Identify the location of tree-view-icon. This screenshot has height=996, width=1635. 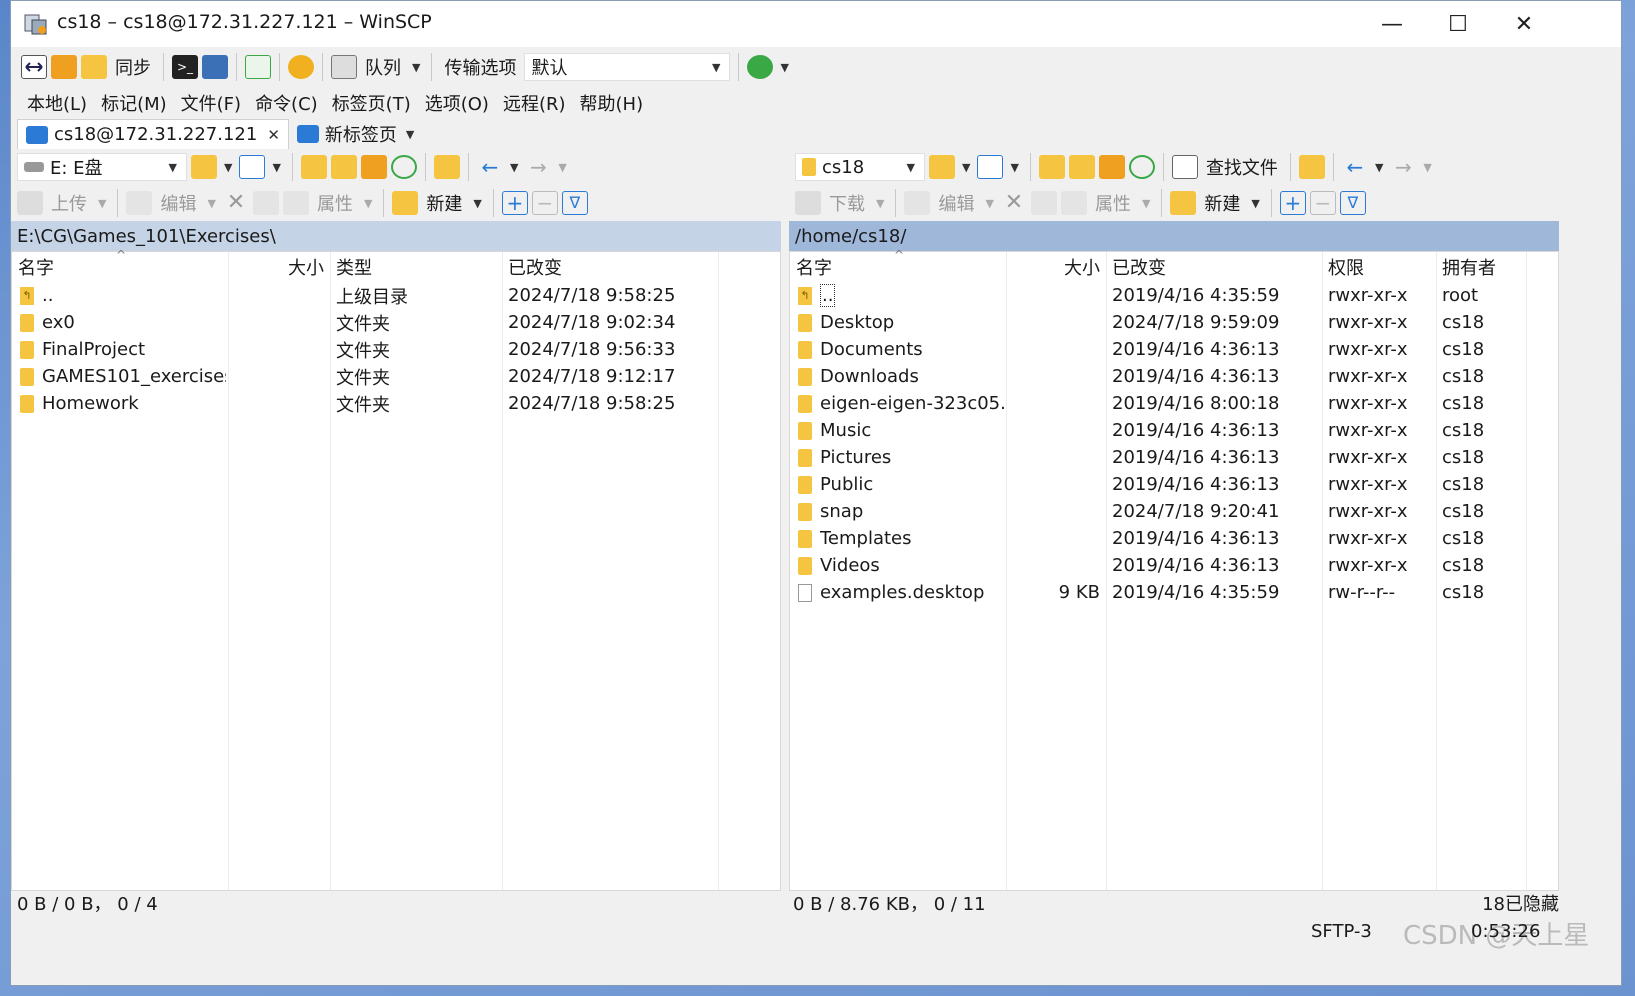
(446, 167).